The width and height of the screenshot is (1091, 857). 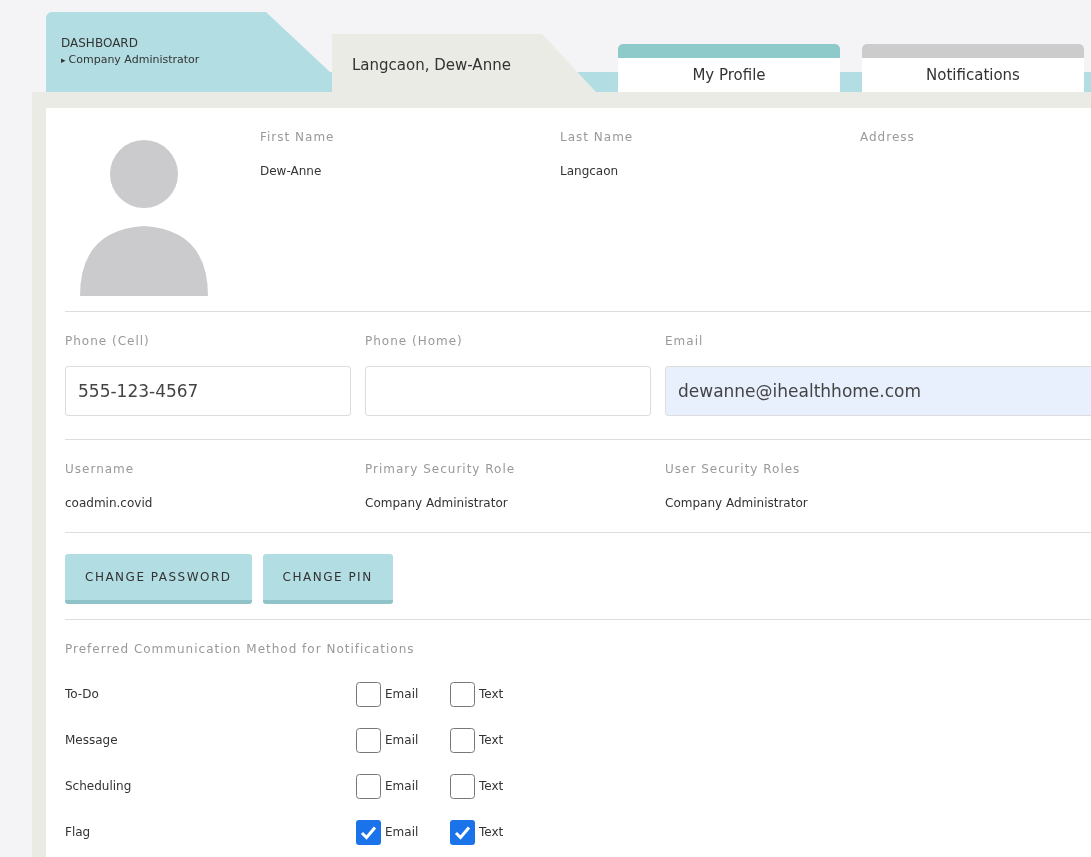 What do you see at coordinates (441, 469) in the screenshot?
I see `field-label: Primary Security Role` at bounding box center [441, 469].